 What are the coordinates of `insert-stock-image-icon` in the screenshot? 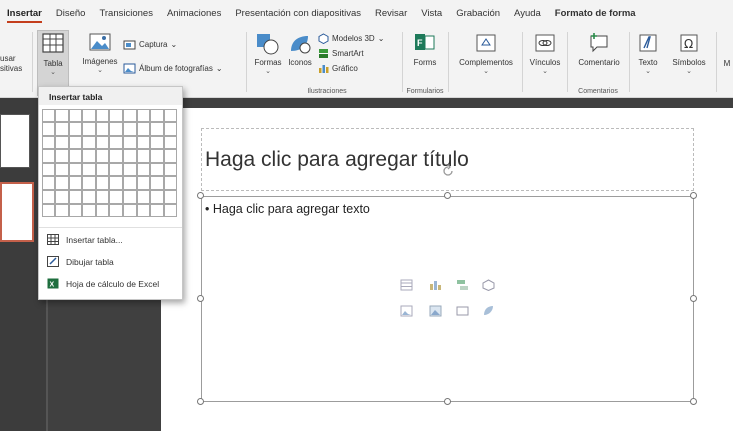 It's located at (435, 311).